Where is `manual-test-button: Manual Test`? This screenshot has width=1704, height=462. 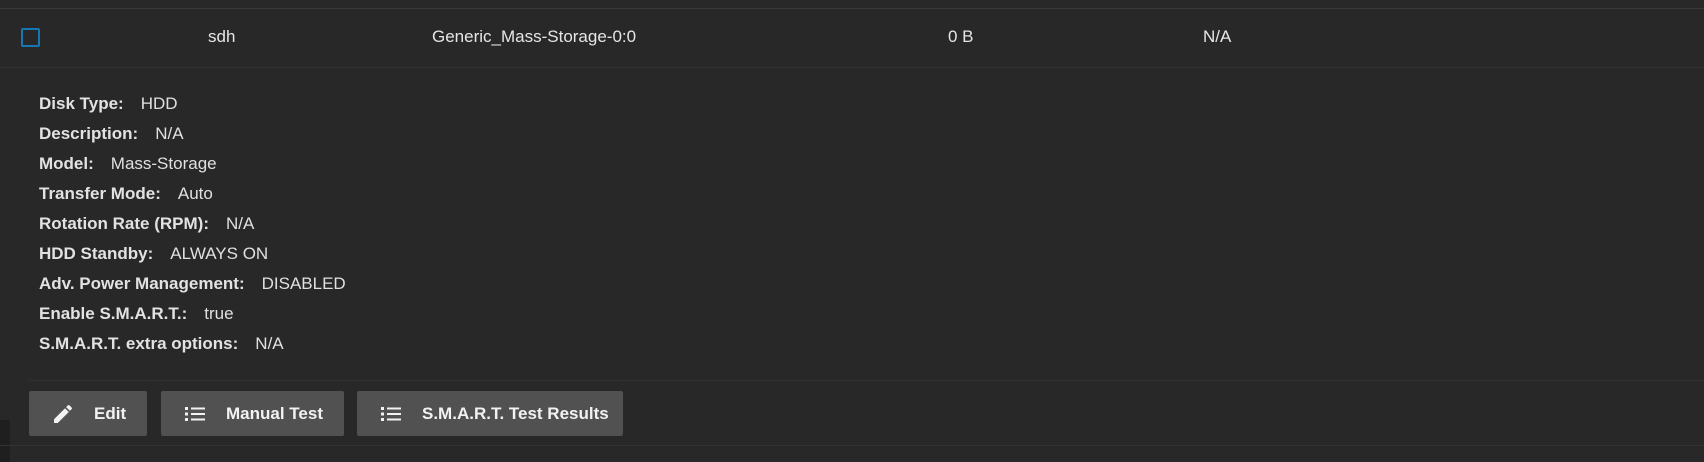
manual-test-button: Manual Test is located at coordinates (252, 413).